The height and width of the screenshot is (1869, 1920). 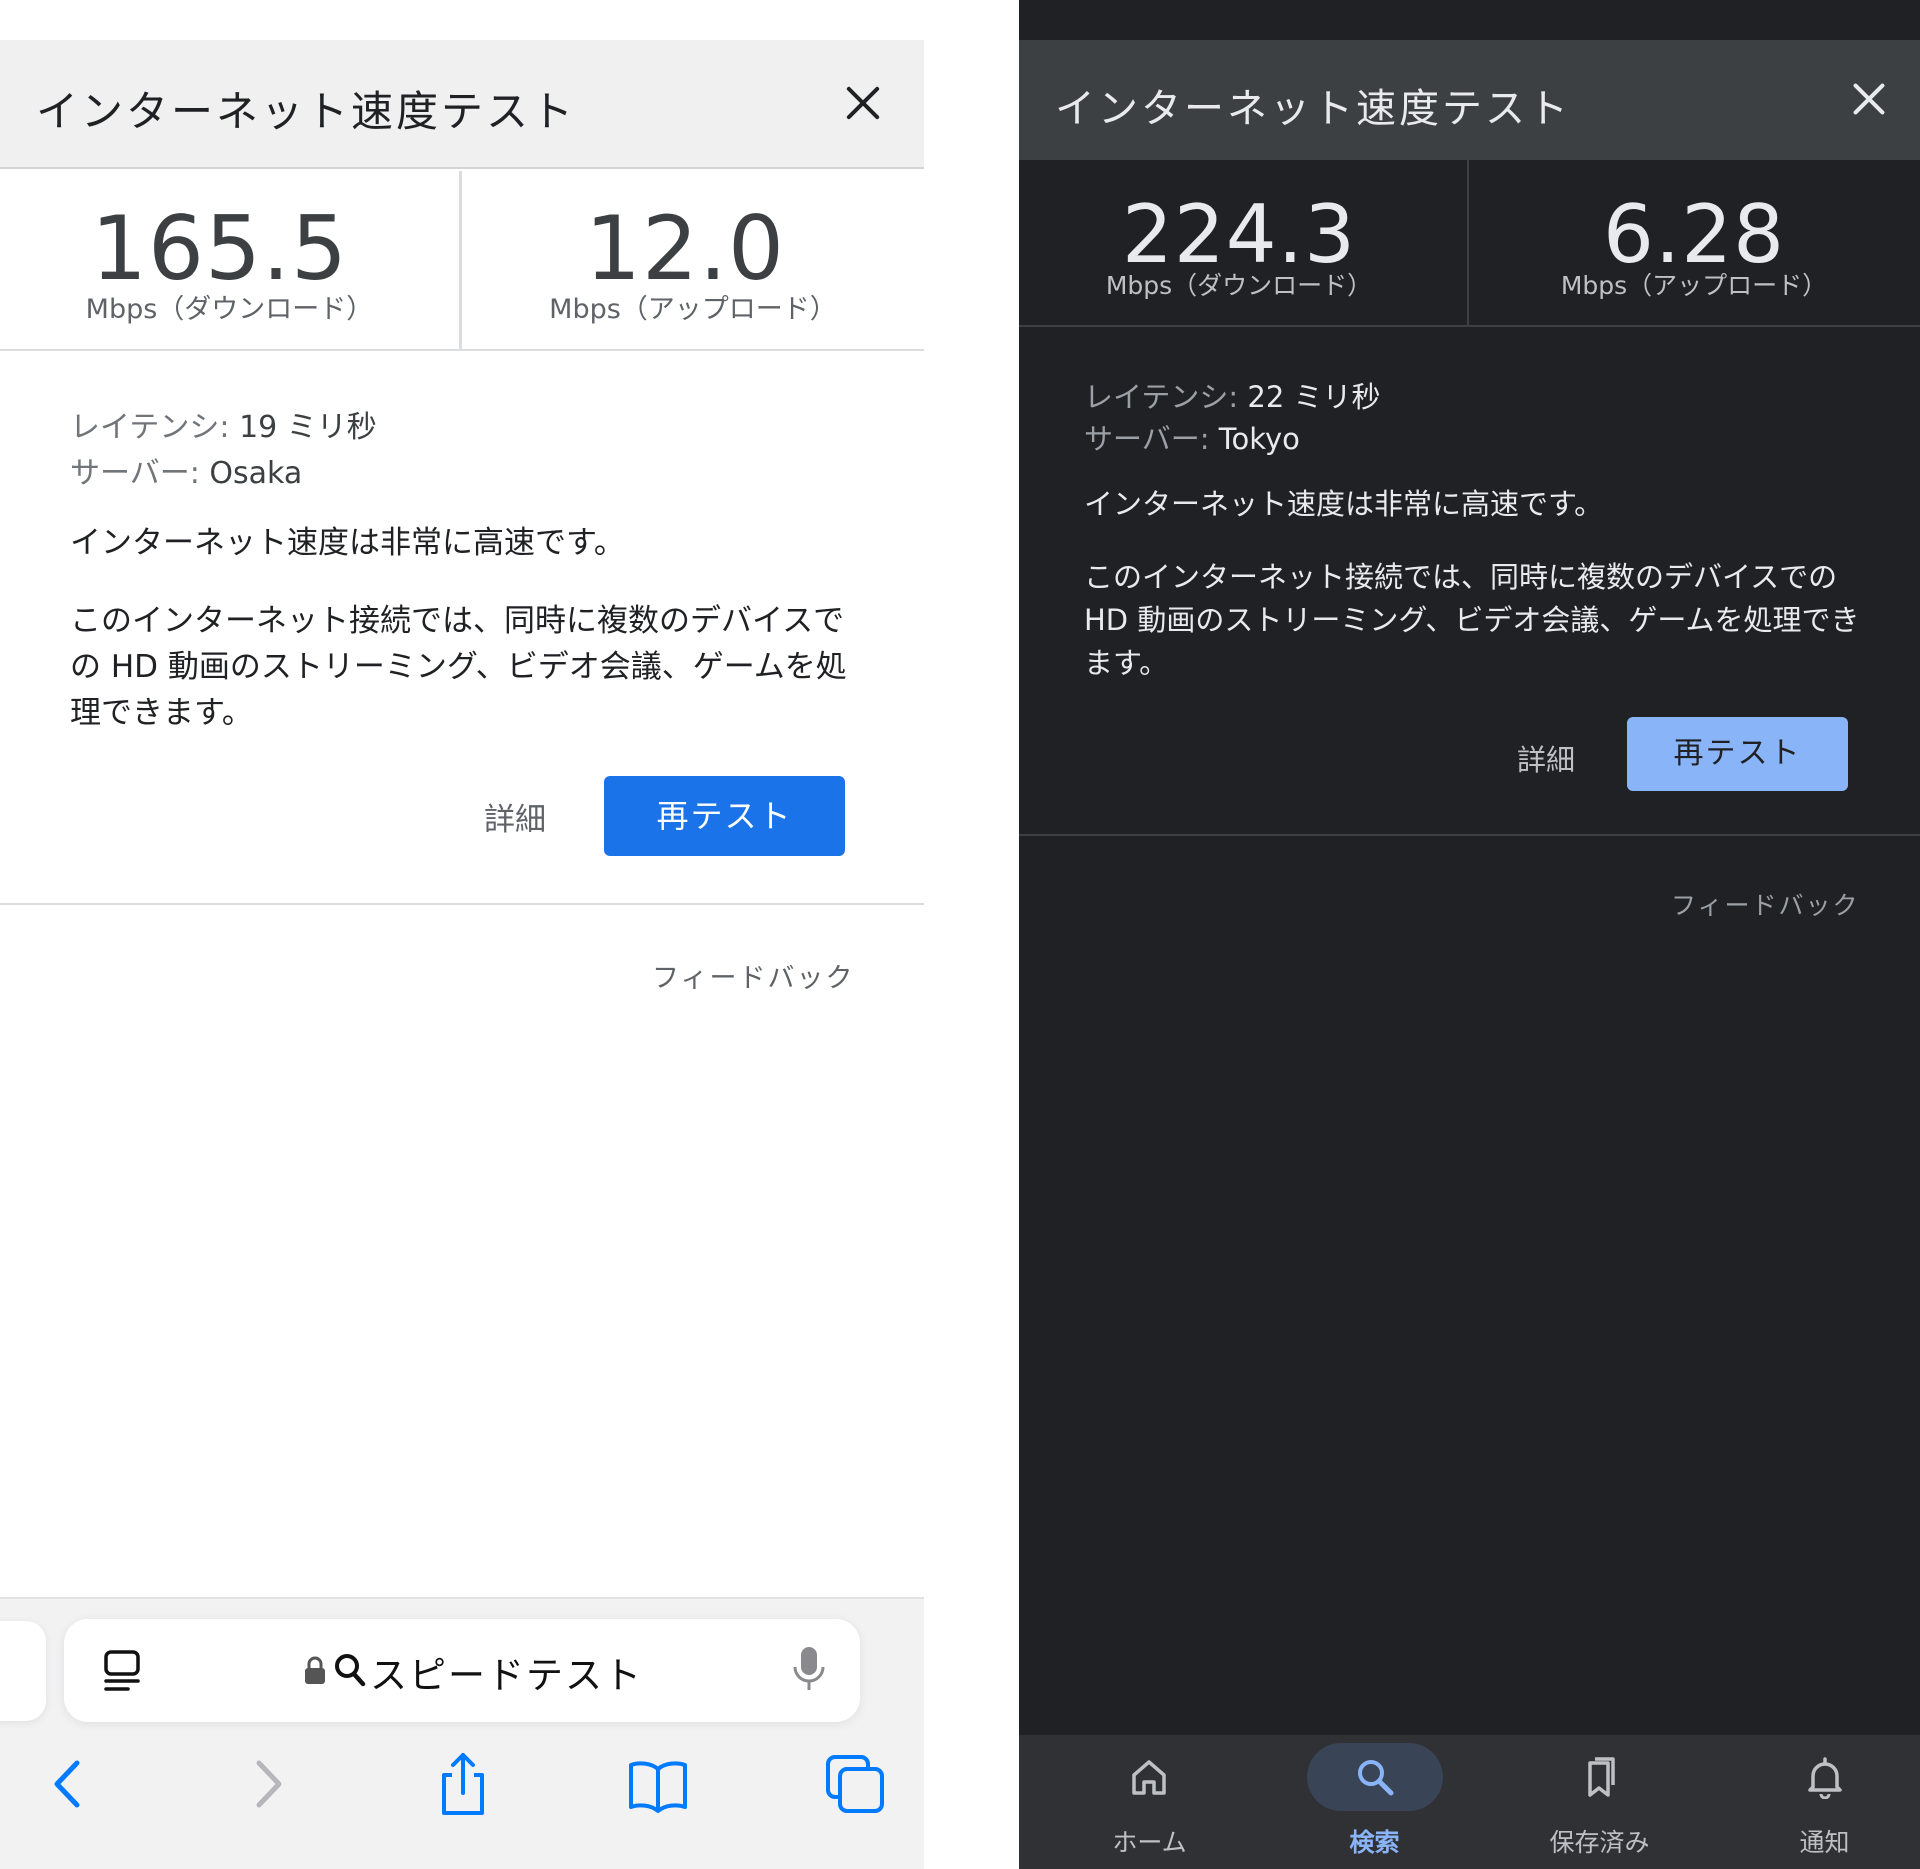 I want to click on address-text: スピードテスト, so click(x=506, y=1675).